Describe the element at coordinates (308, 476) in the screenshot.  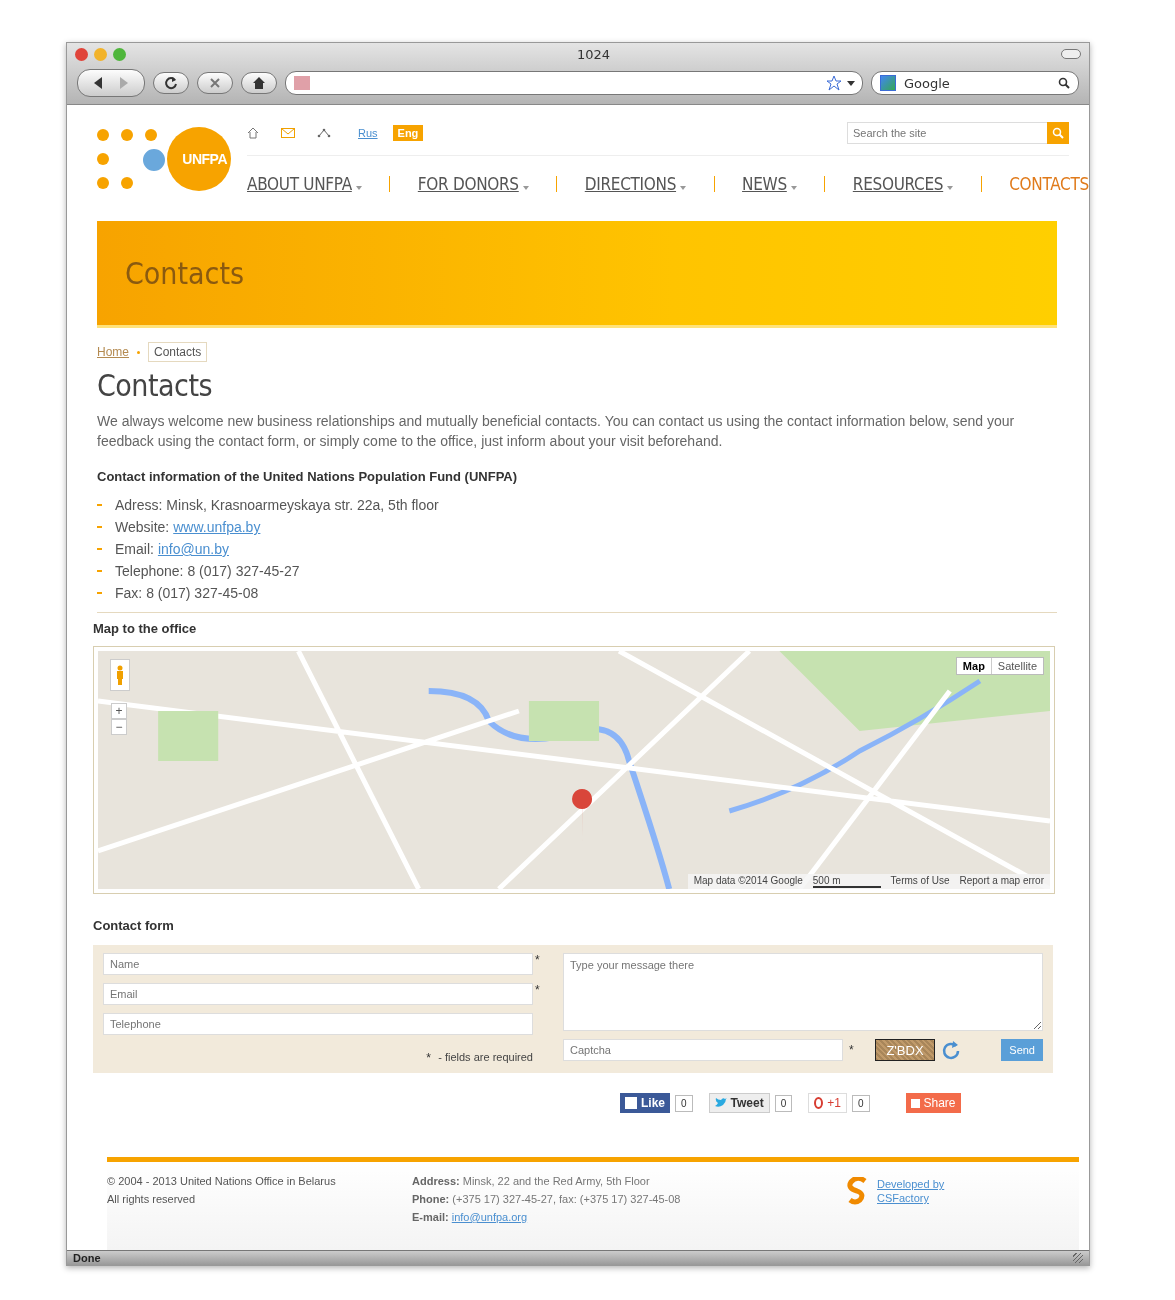
I see `section-heading: Contact information of the United Nations Population Fund (UNFPA)` at that location.